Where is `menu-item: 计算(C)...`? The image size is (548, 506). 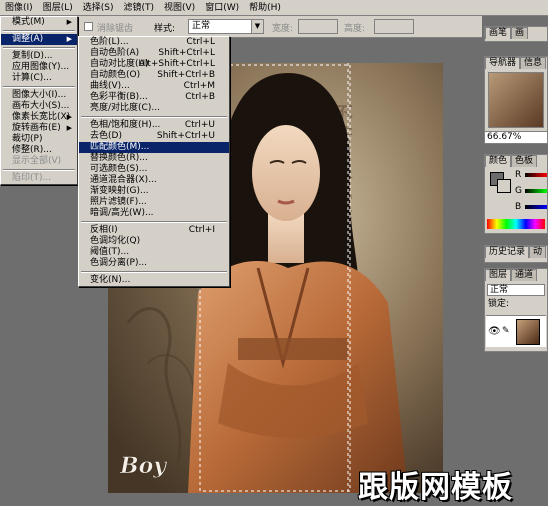 menu-item: 计算(C)... is located at coordinates (39, 78).